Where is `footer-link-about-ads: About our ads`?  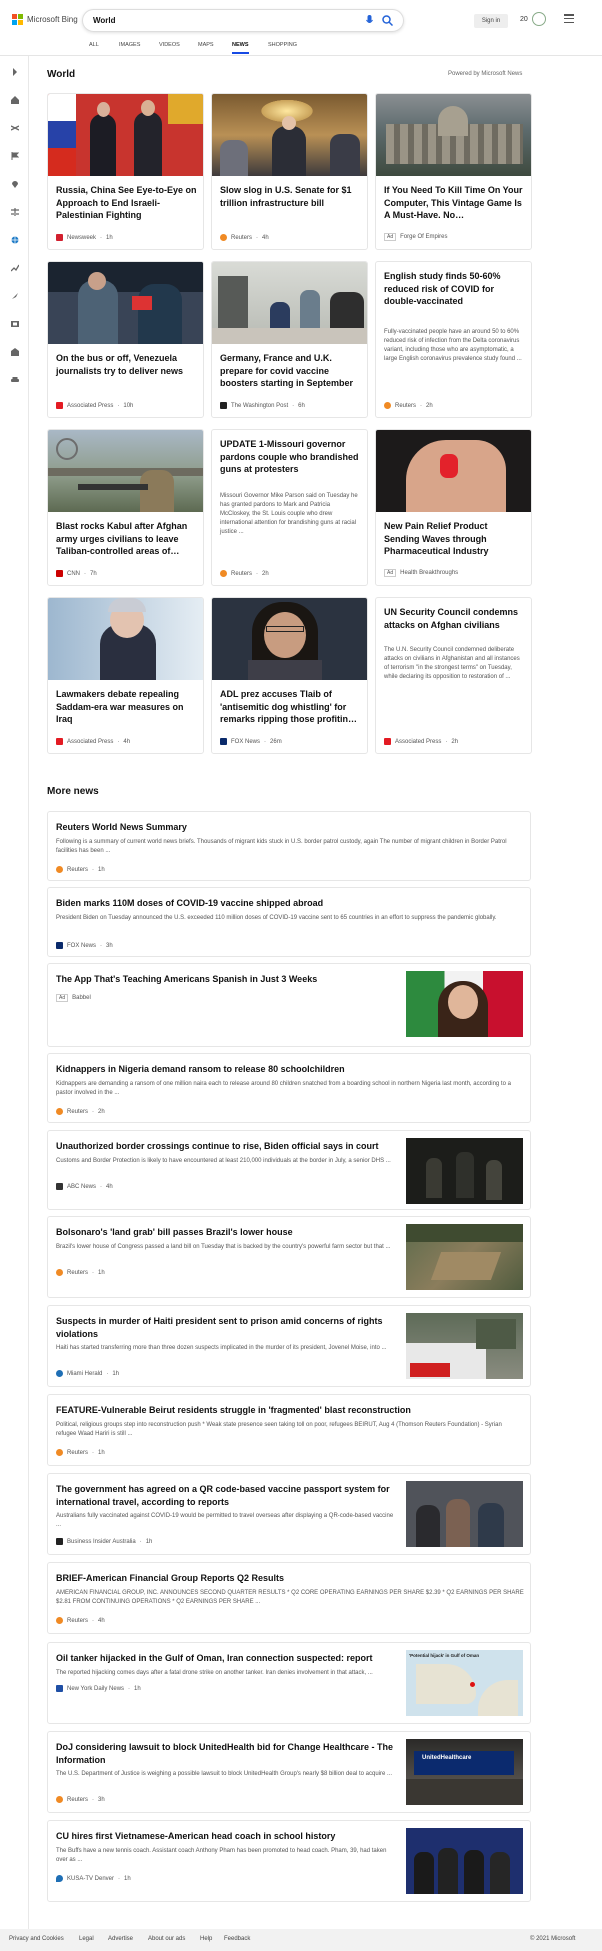 footer-link-about-ads: About our ads is located at coordinates (166, 1939).